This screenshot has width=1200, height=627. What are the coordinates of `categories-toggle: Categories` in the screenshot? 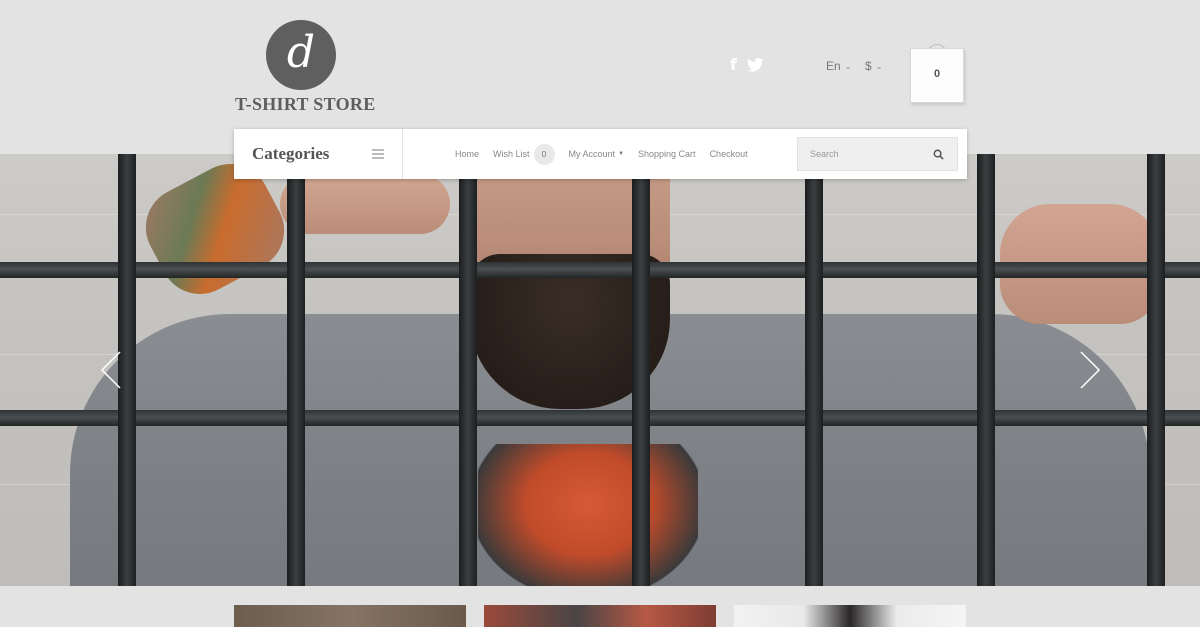 It's located at (318, 154).